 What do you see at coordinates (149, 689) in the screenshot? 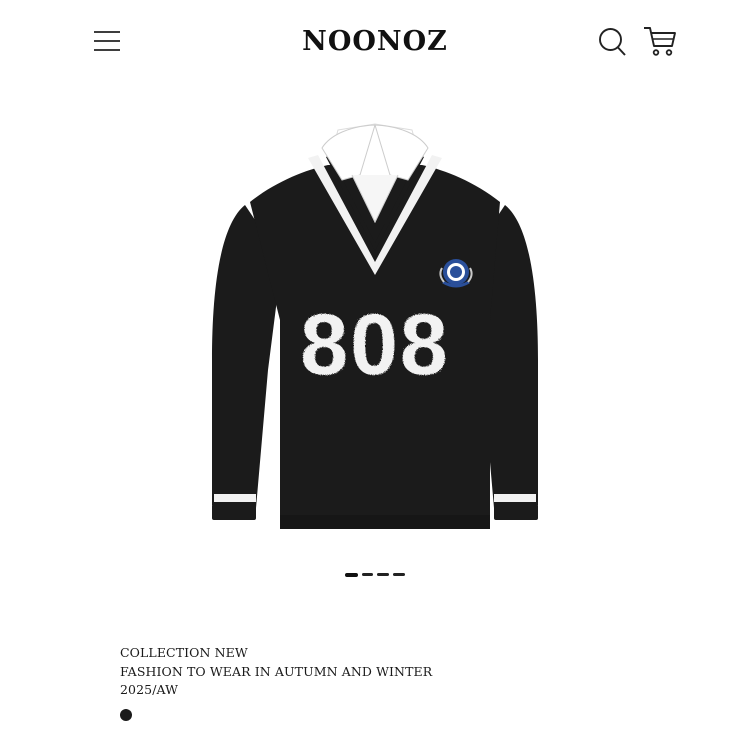
I see `caption-line-season: 2025/AW` at bounding box center [149, 689].